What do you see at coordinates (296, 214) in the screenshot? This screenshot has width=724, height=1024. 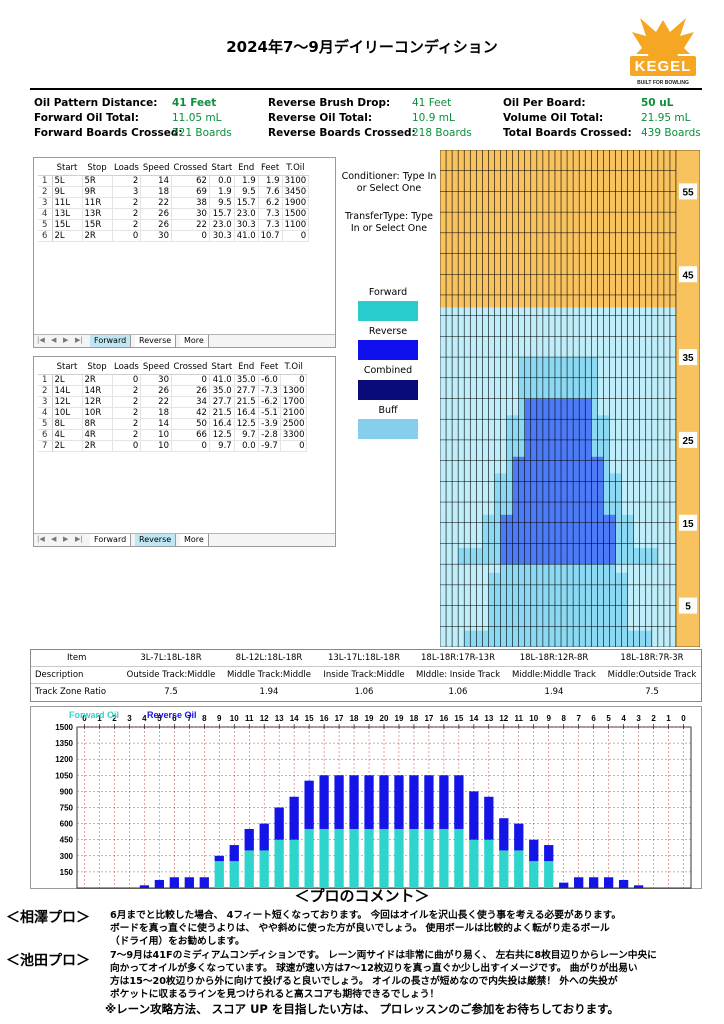 I see `table-cell: 1500` at bounding box center [296, 214].